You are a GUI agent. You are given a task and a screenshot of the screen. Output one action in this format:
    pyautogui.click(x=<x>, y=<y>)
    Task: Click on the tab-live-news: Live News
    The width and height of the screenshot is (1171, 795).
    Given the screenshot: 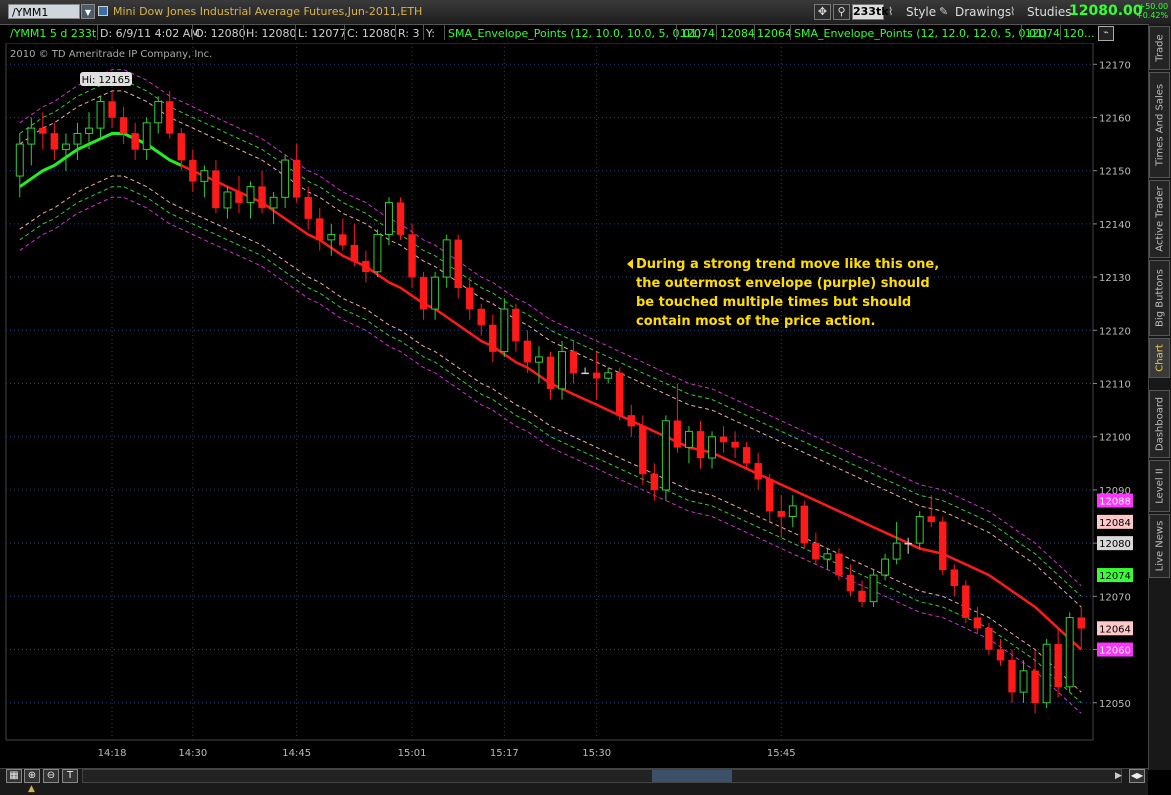 What is the action you would take?
    pyautogui.click(x=1159, y=546)
    